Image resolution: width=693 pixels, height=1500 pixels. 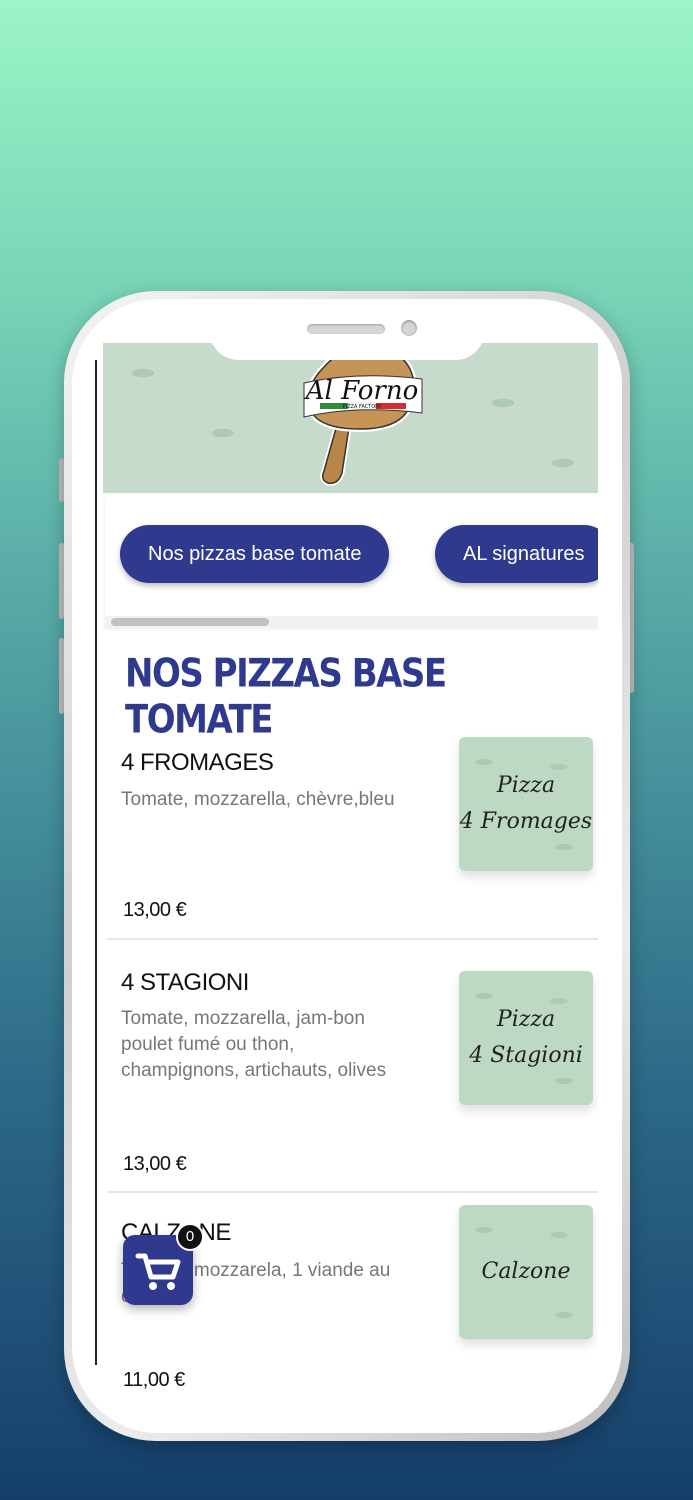 I want to click on cart-count-badge: 0, so click(x=190, y=1237).